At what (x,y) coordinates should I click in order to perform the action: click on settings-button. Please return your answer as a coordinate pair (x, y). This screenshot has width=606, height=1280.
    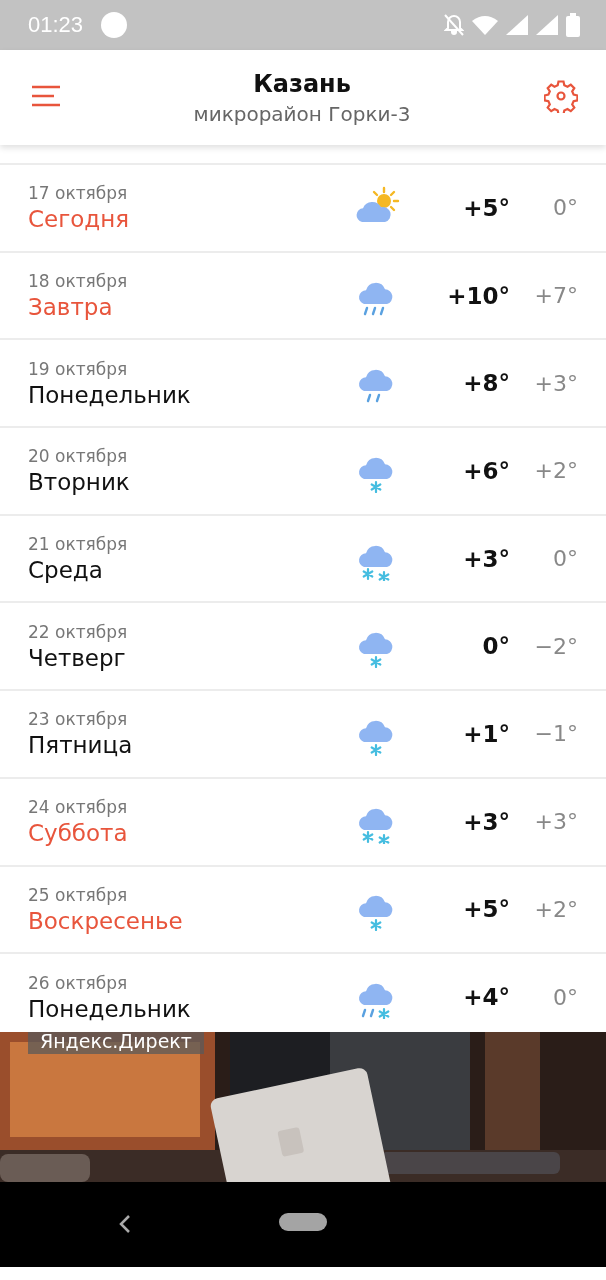
    Looking at the image, I should click on (561, 97).